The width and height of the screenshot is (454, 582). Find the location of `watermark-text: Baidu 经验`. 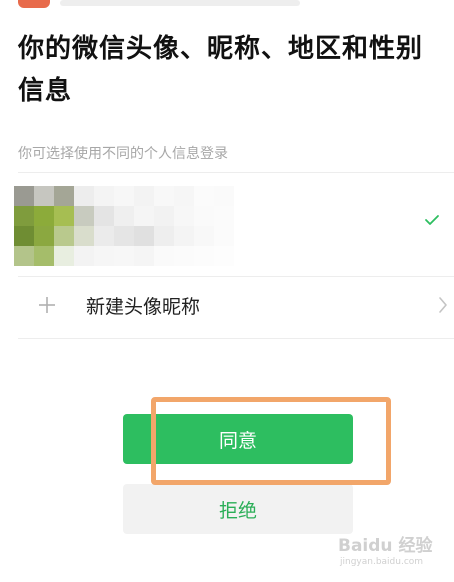

watermark-text: Baidu 经验 is located at coordinates (385, 546).